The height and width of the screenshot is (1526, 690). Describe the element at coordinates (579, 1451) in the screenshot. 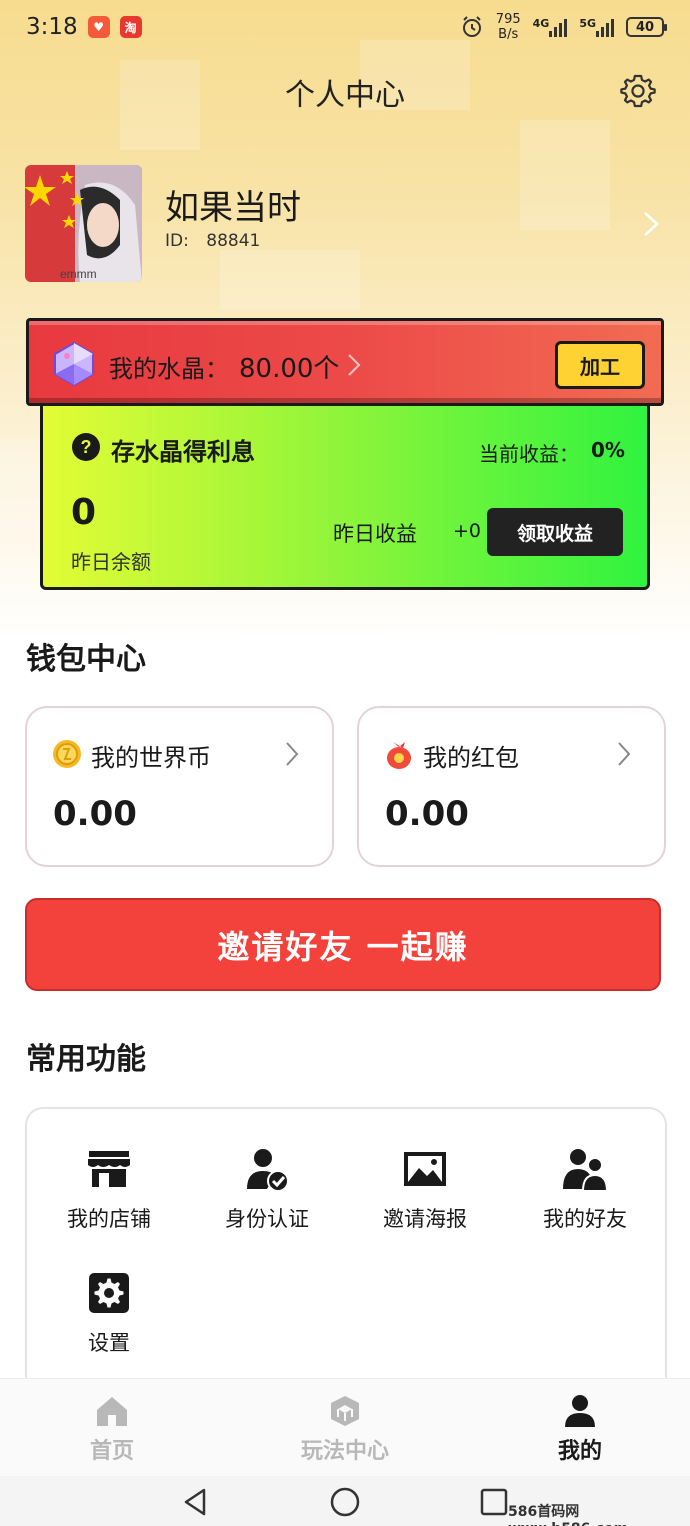

I see `tab-label: 我的` at that location.